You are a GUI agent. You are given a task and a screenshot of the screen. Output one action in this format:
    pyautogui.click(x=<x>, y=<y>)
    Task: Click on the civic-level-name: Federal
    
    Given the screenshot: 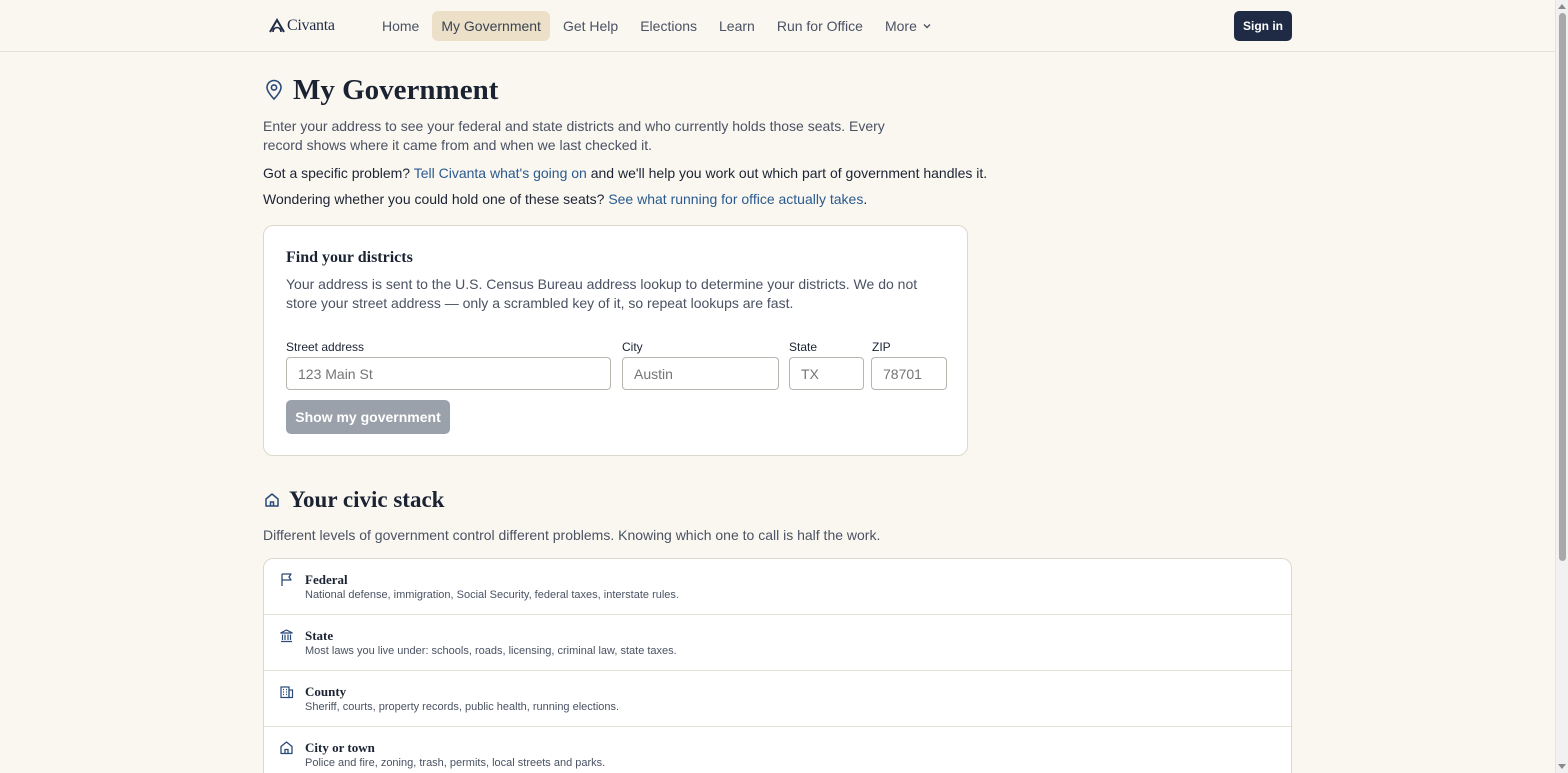 What is the action you would take?
    pyautogui.click(x=326, y=579)
    